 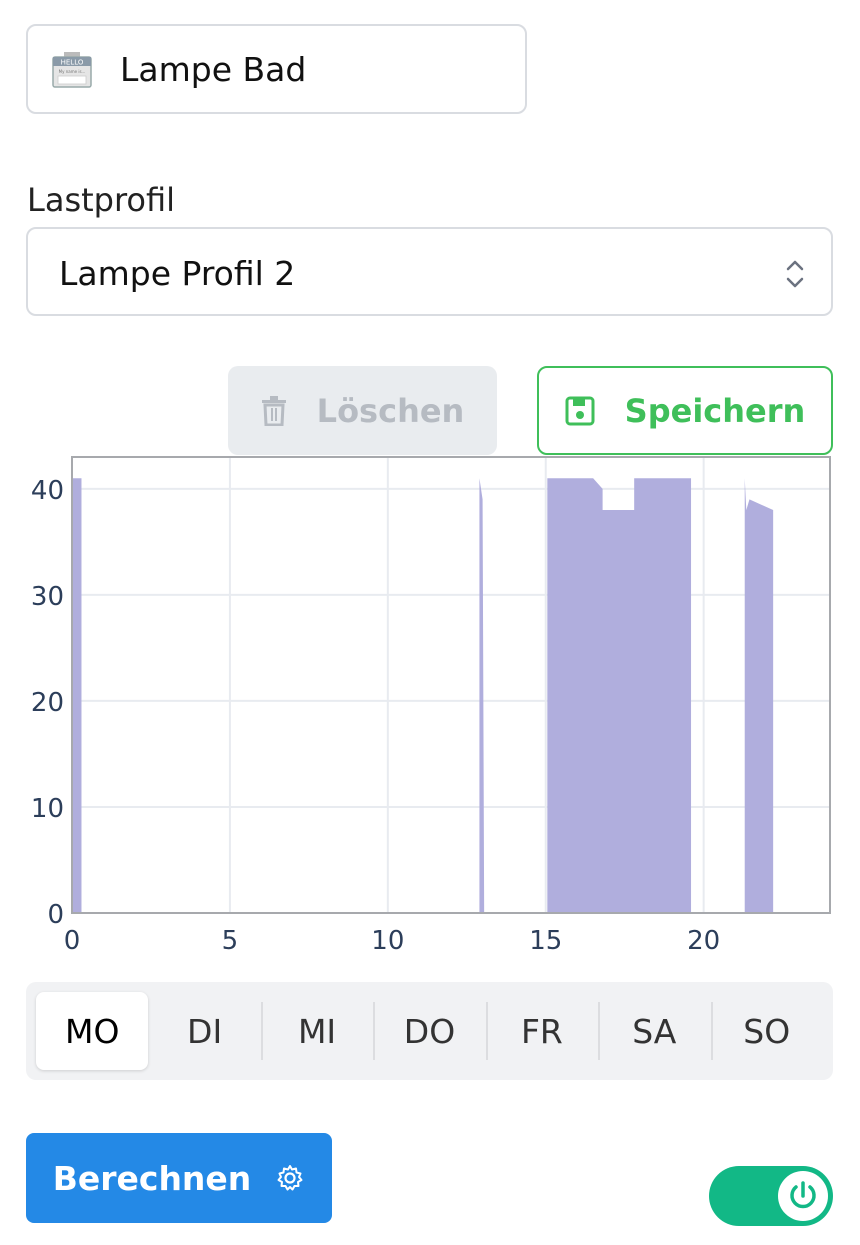 I want to click on power-toggle, so click(x=771, y=1196).